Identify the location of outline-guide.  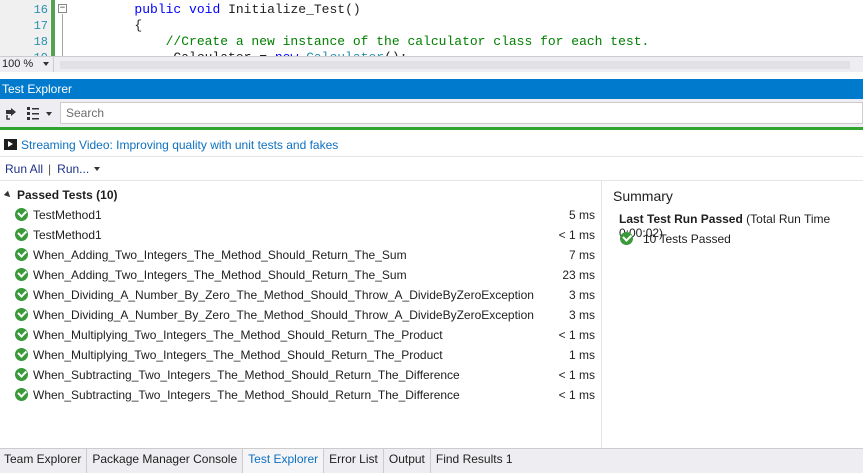
(62, 35).